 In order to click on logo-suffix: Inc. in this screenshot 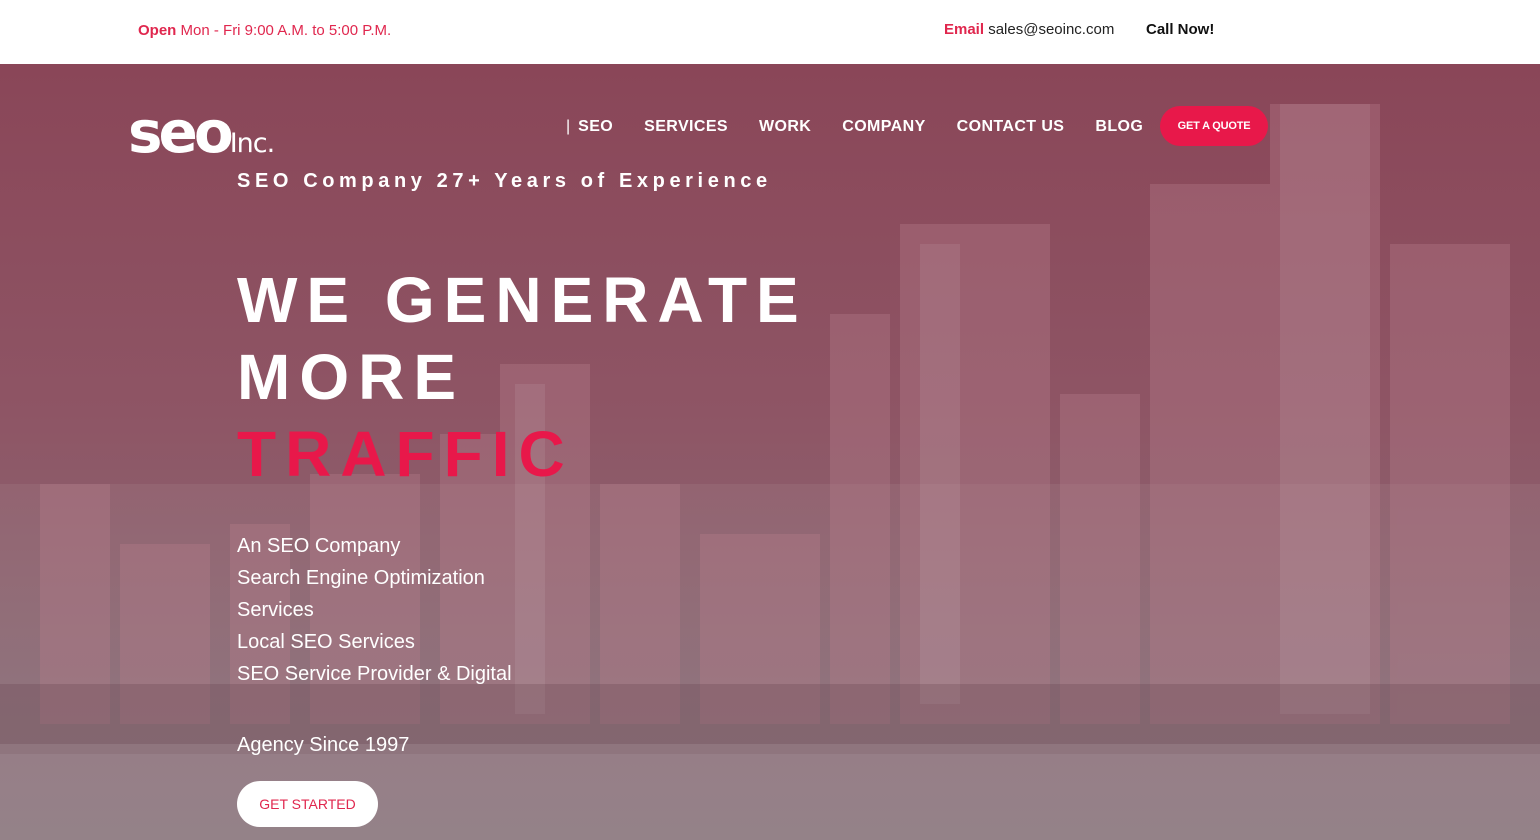, I will do `click(252, 143)`.